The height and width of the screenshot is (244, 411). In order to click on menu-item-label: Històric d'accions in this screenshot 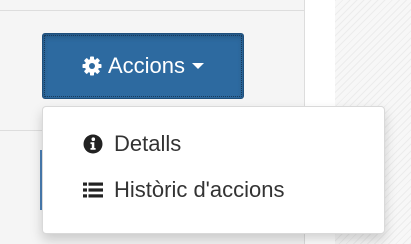, I will do `click(199, 189)`.